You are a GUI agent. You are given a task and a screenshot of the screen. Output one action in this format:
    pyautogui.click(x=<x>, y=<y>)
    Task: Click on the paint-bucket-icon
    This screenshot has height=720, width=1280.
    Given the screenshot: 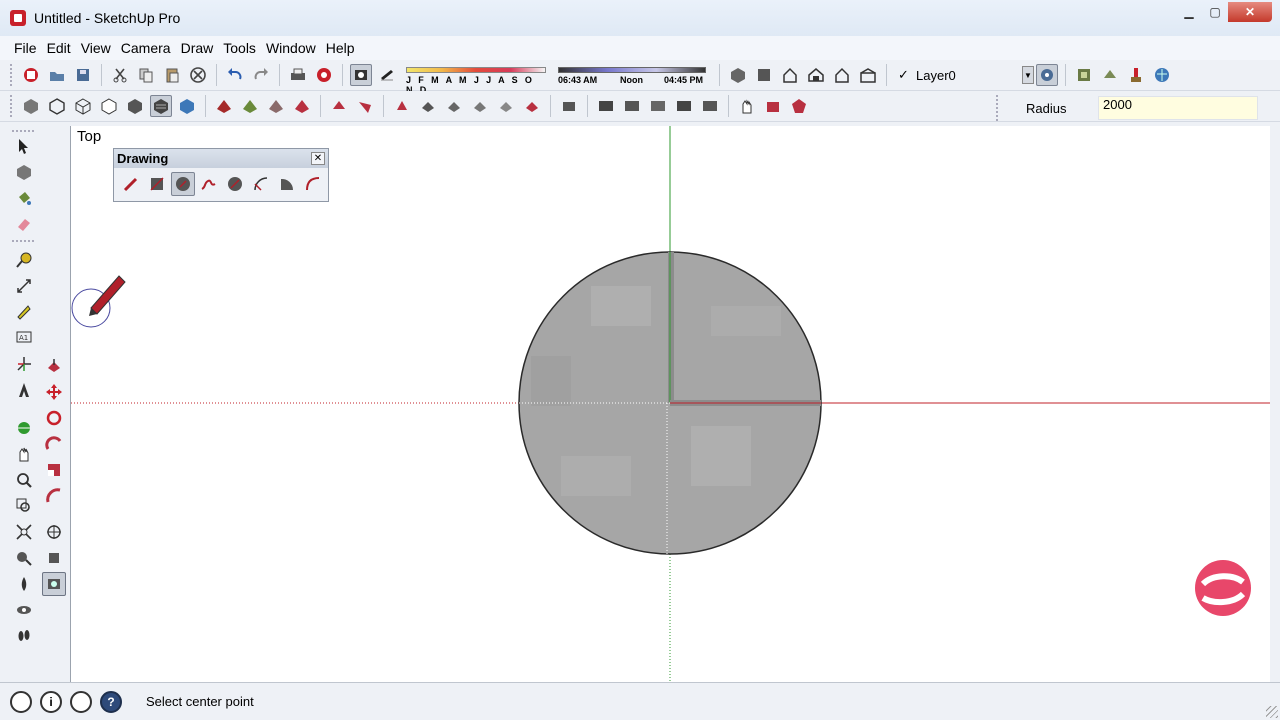 What is the action you would take?
    pyautogui.click(x=24, y=198)
    